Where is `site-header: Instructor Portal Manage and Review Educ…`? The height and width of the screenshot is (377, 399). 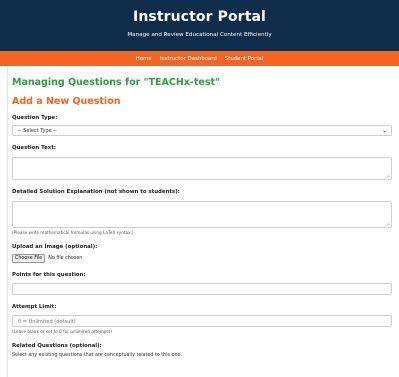 site-header: Instructor Portal Manage and Review Educ… is located at coordinates (199, 25).